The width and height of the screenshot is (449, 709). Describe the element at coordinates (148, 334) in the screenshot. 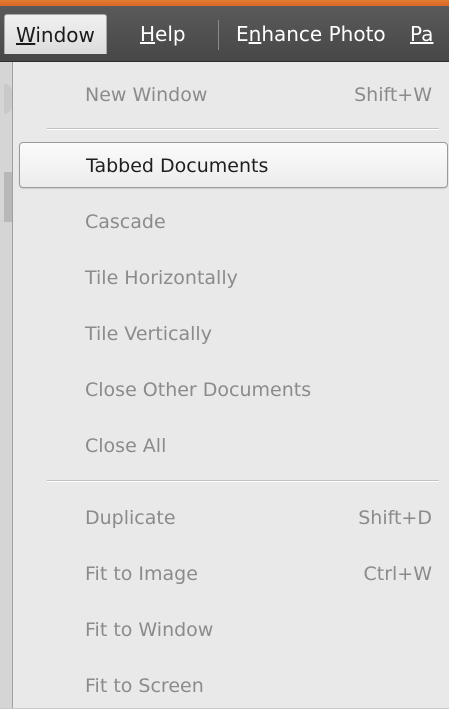

I see `menu-item-label: Tile Vertically` at that location.